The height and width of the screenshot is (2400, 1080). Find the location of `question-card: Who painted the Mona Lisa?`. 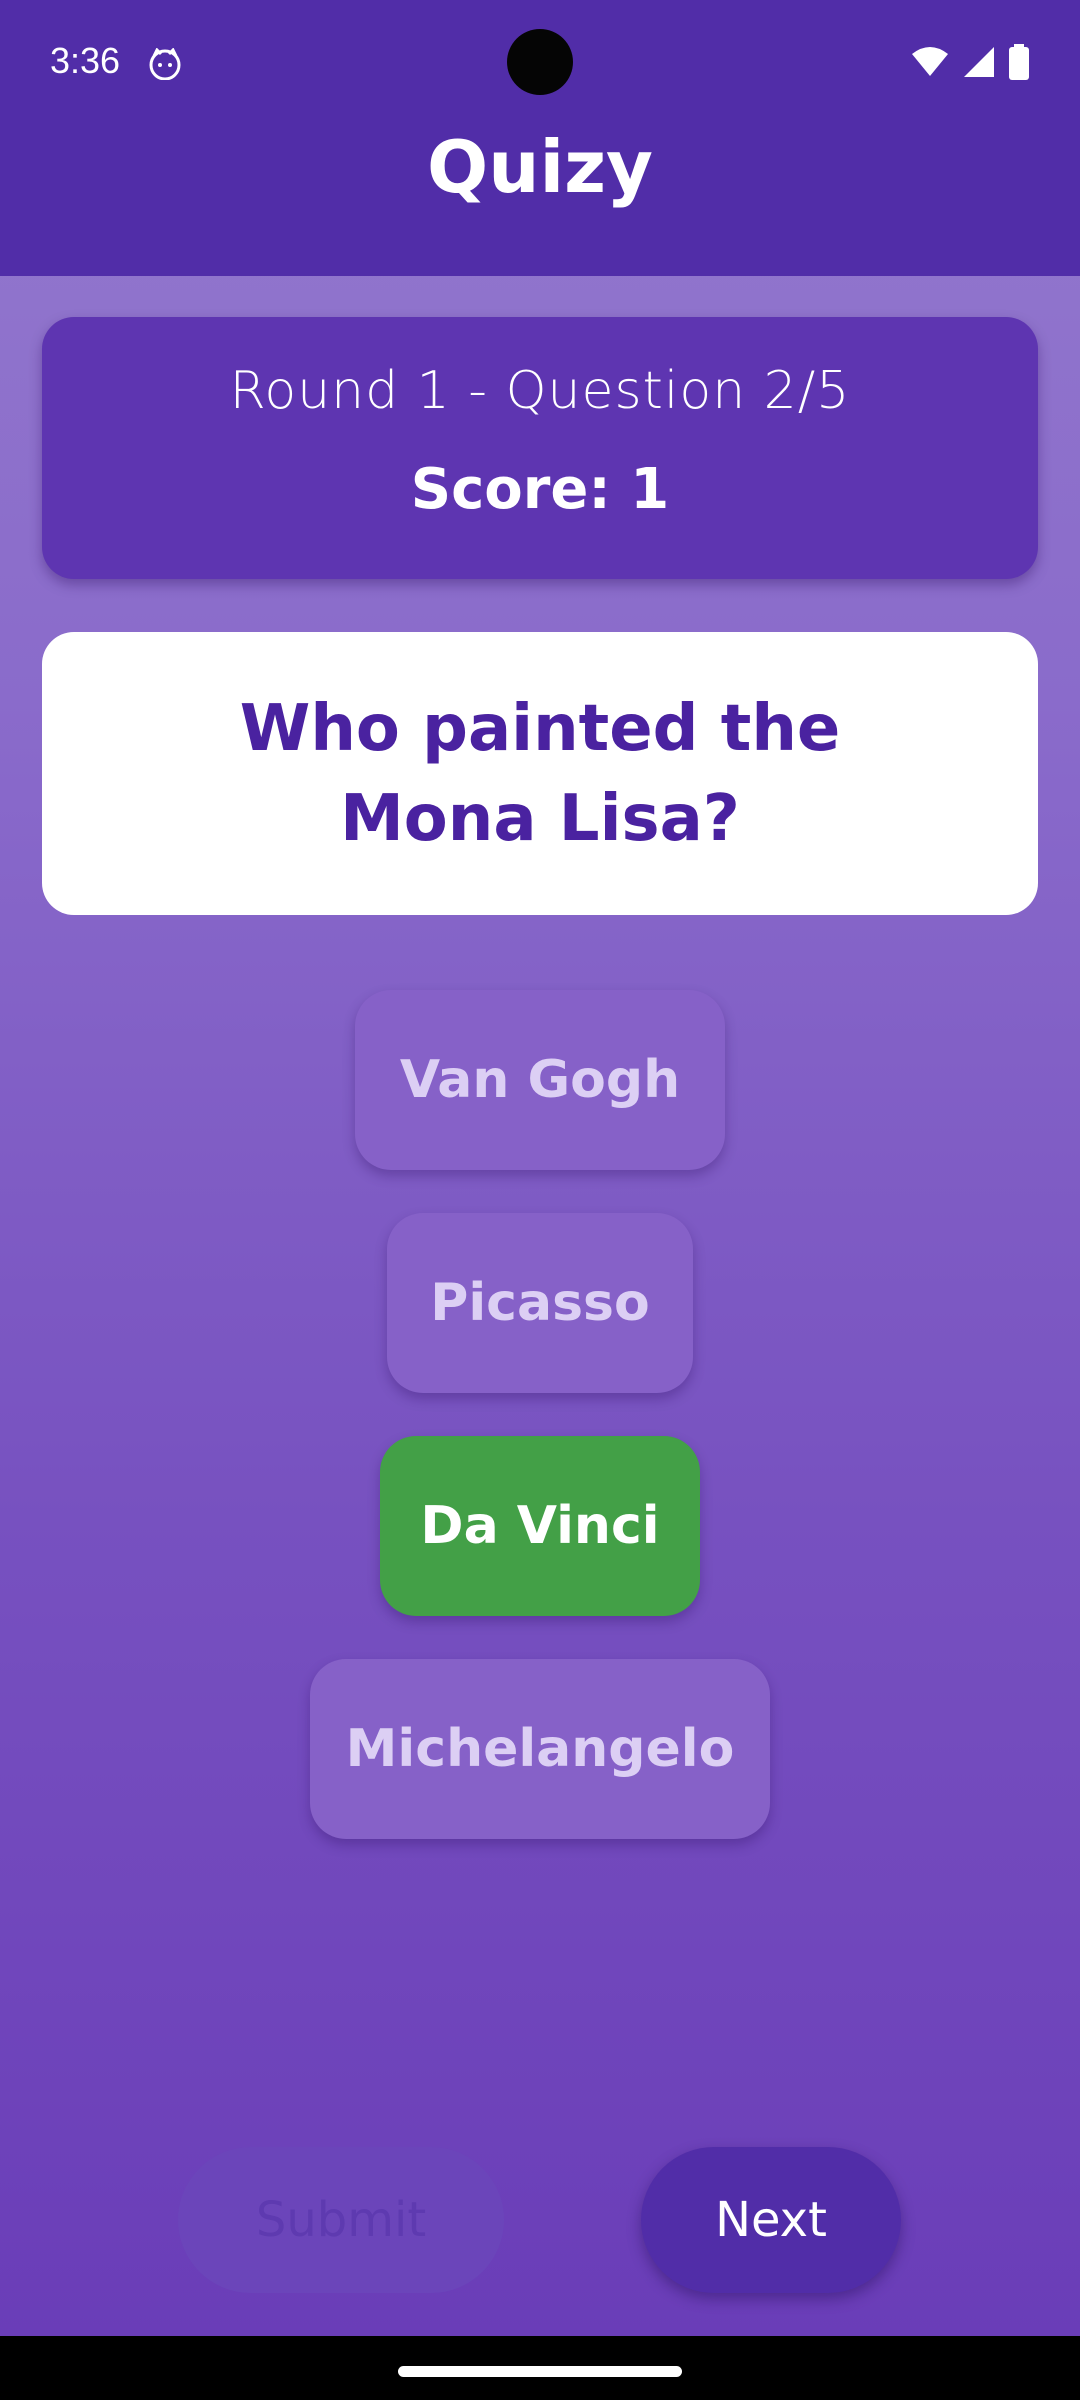

question-card: Who painted the Mona Lisa? is located at coordinates (540, 773).